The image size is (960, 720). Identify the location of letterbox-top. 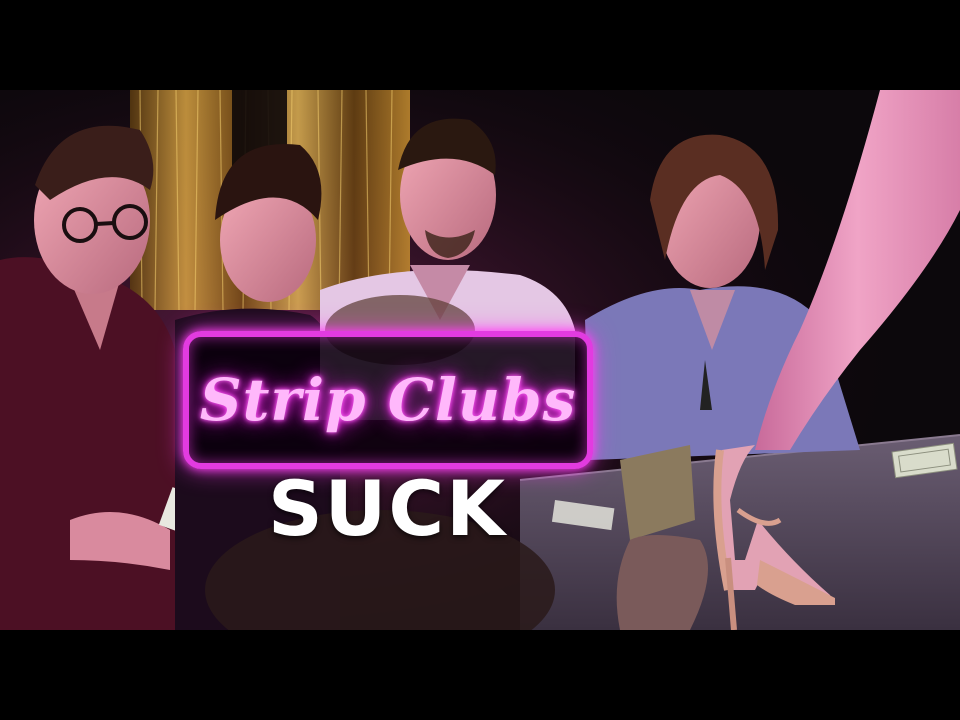
(480, 45).